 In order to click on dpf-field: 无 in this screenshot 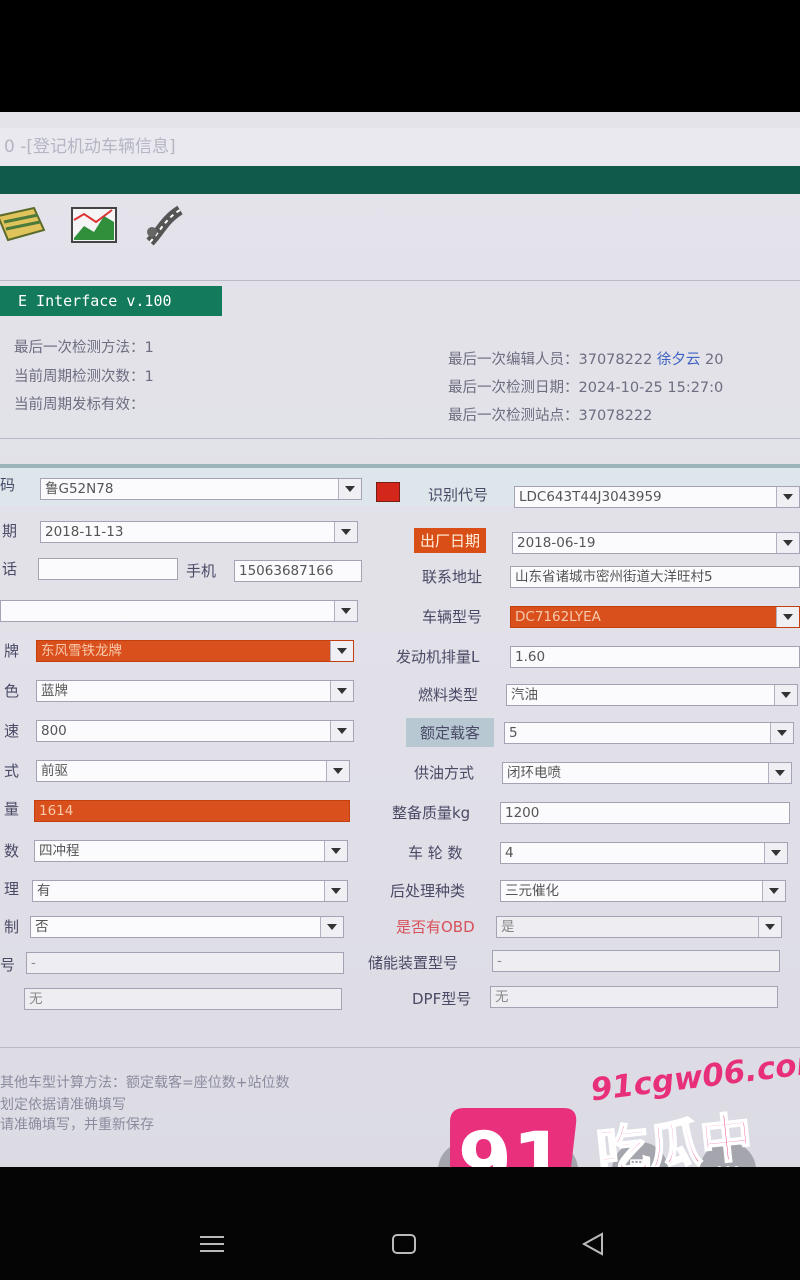, I will do `click(634, 997)`.